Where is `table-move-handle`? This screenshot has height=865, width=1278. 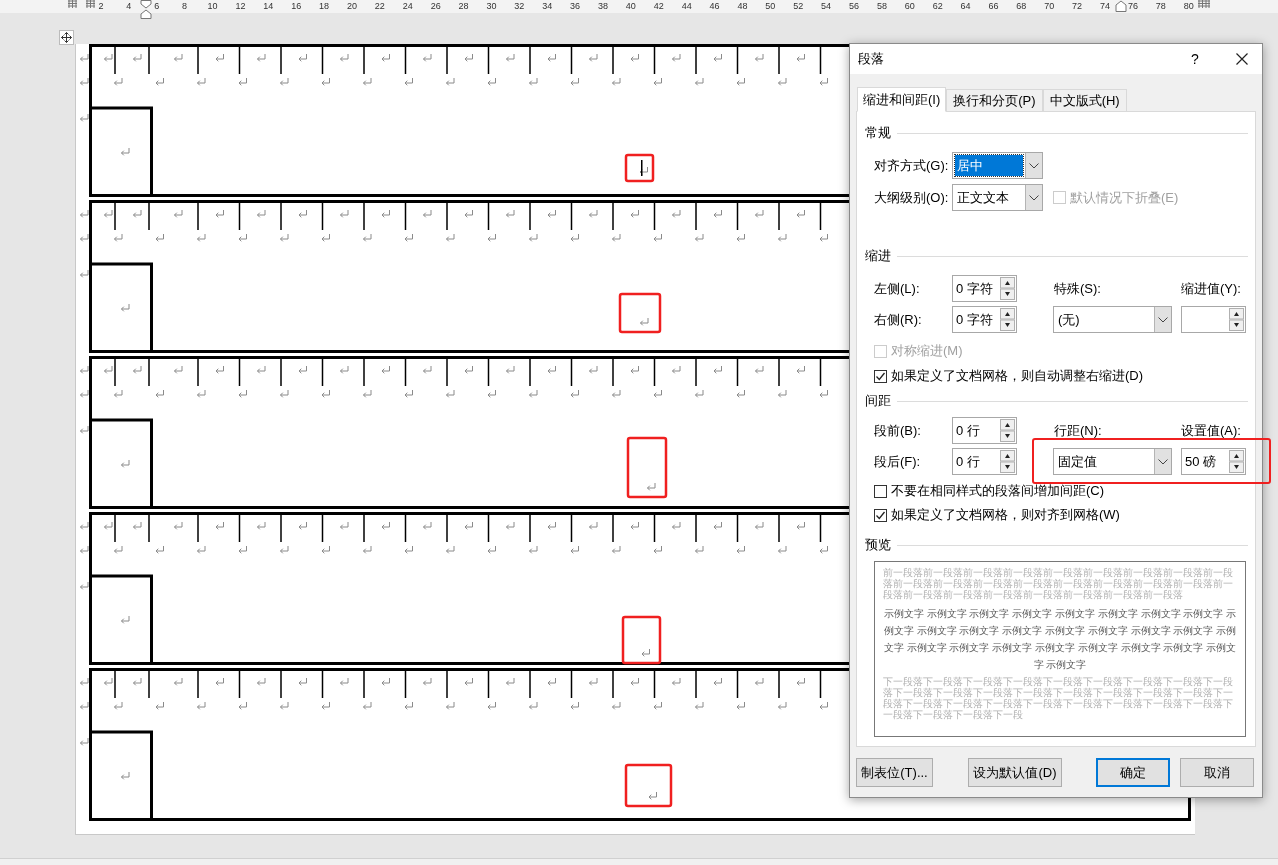 table-move-handle is located at coordinates (66, 37).